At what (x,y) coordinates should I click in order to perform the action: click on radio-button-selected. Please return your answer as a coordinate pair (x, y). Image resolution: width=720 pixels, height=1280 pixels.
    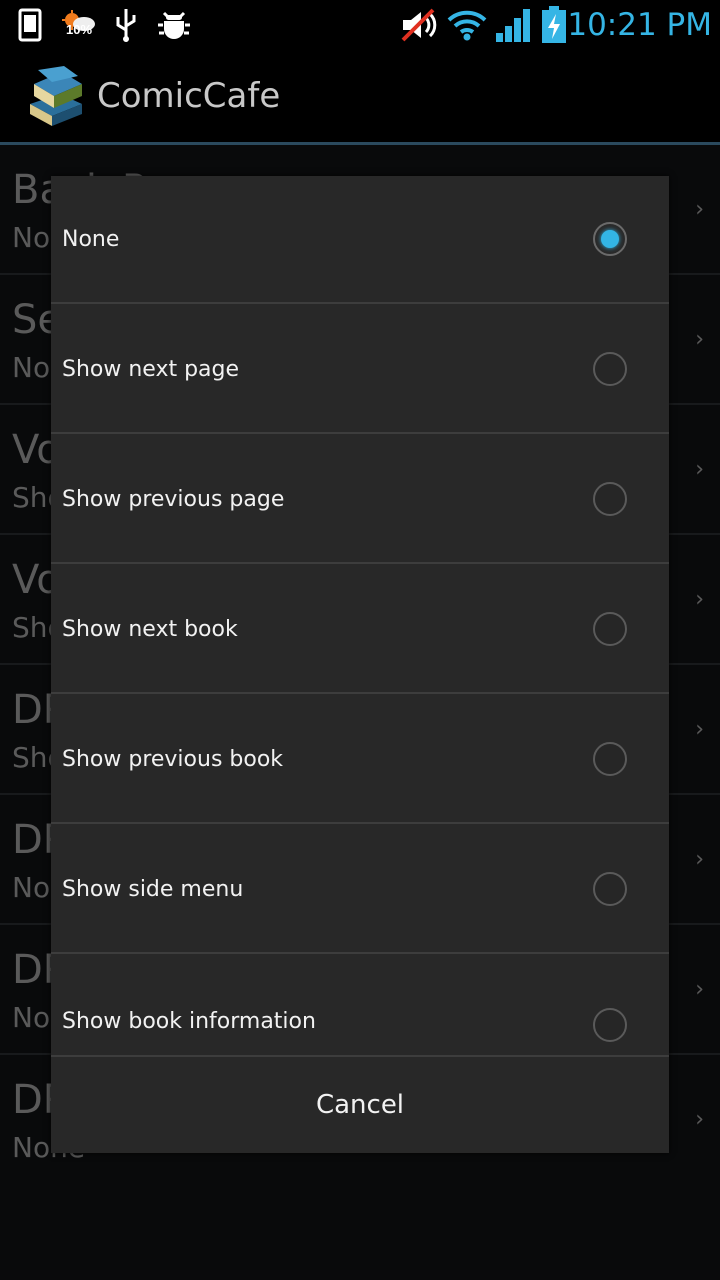
    Looking at the image, I should click on (610, 239).